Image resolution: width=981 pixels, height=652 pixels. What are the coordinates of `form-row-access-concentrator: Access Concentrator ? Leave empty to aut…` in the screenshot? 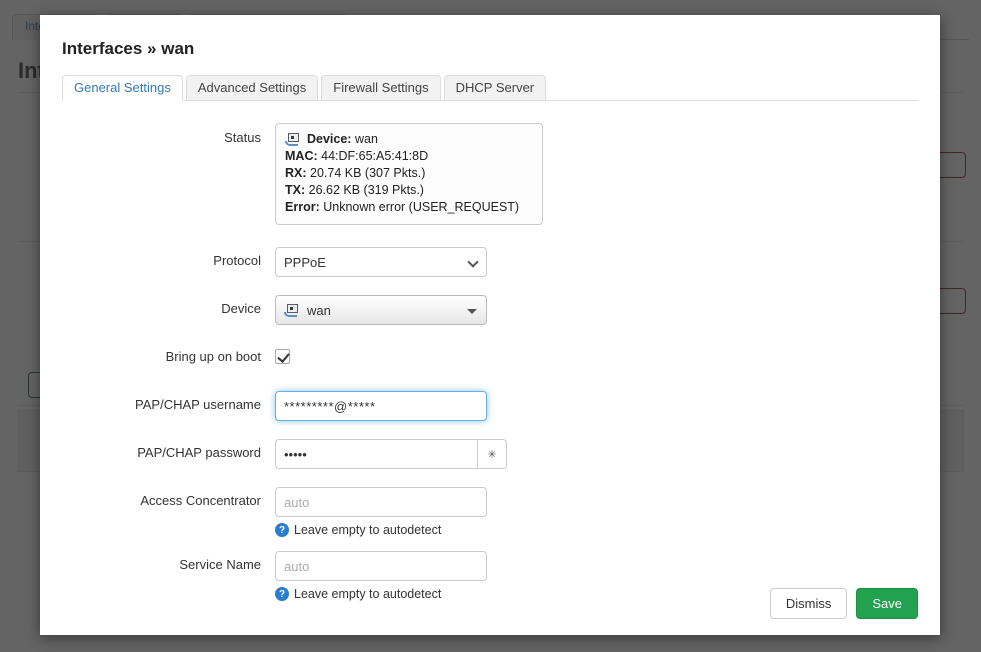 It's located at (490, 512).